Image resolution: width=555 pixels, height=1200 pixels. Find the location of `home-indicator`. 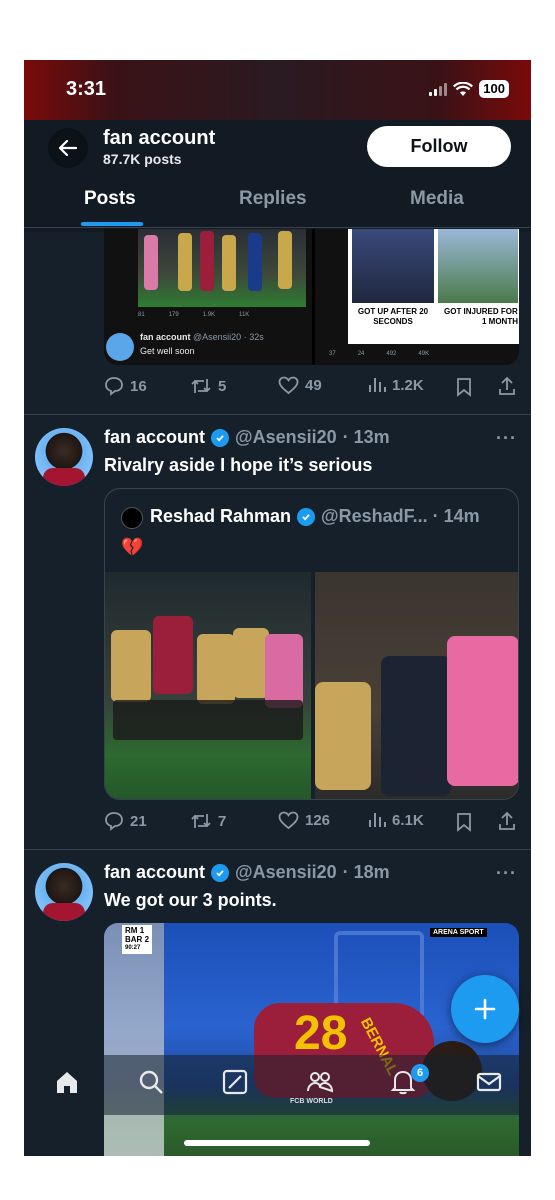

home-indicator is located at coordinates (277, 1143).